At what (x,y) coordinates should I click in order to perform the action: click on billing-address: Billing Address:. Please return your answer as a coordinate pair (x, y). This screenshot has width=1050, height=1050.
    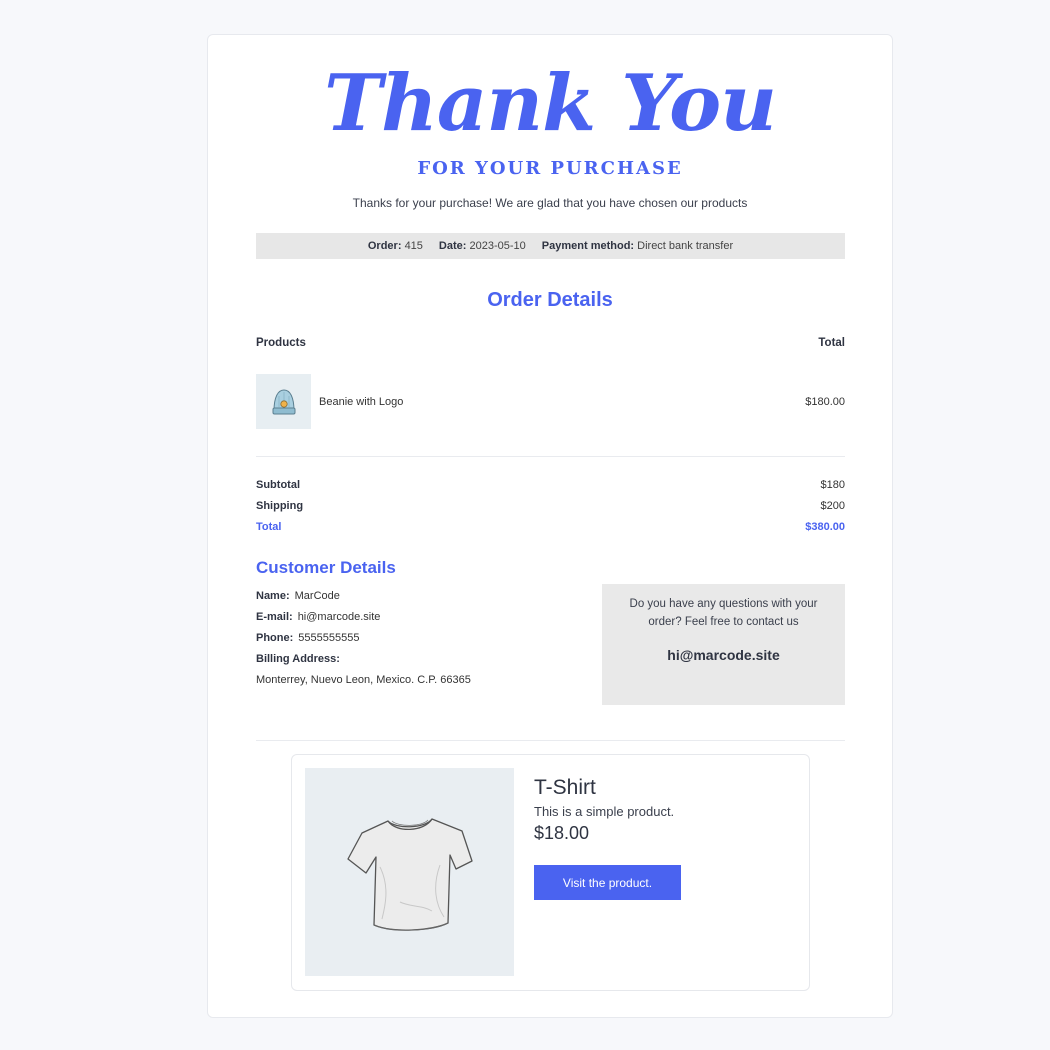
    Looking at the image, I should click on (363, 659).